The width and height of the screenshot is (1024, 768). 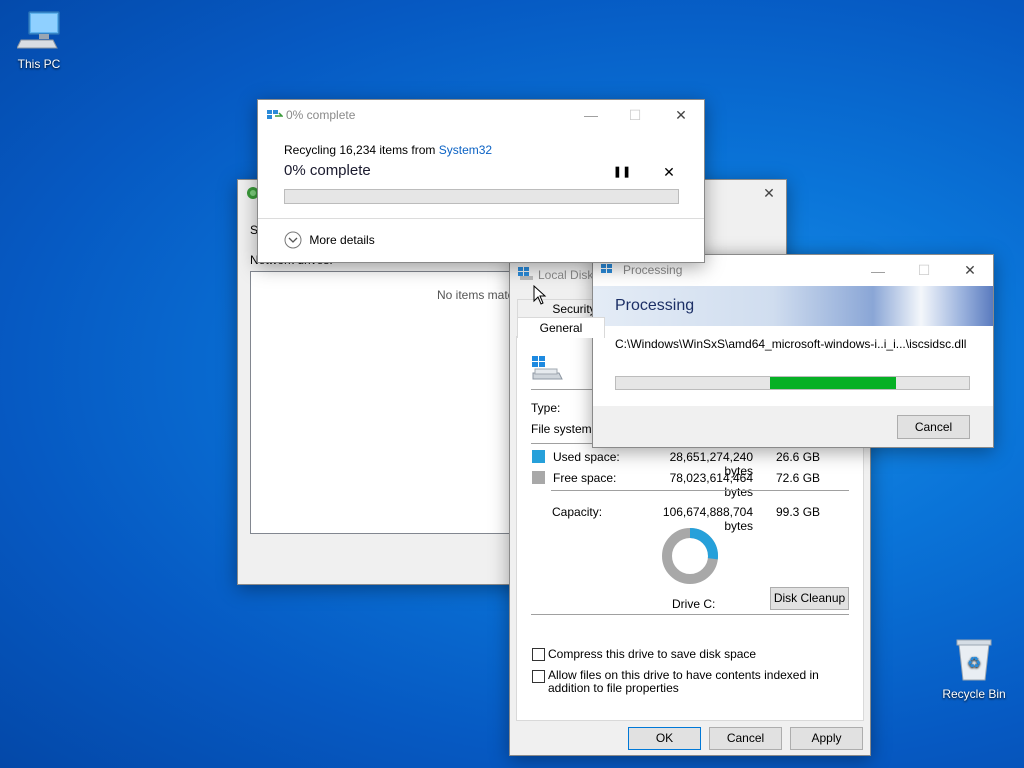 I want to click on system32-link: System32, so click(x=465, y=150).